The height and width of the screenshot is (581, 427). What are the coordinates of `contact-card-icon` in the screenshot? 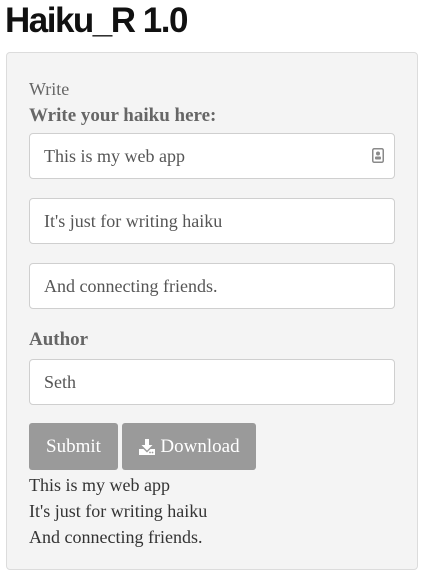 It's located at (378, 155).